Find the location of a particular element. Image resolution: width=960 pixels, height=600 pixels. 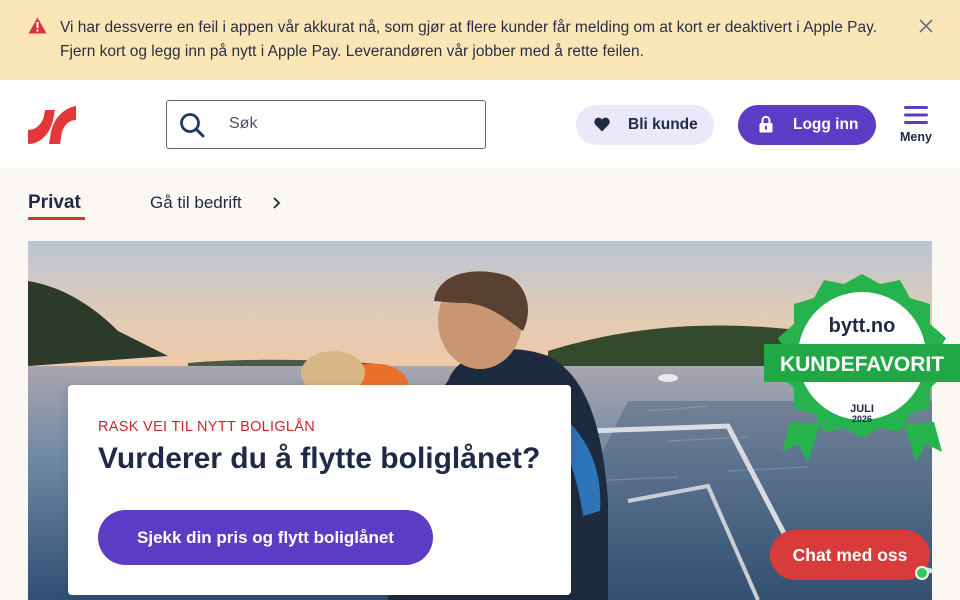

tab-private: Privat is located at coordinates (54, 203).